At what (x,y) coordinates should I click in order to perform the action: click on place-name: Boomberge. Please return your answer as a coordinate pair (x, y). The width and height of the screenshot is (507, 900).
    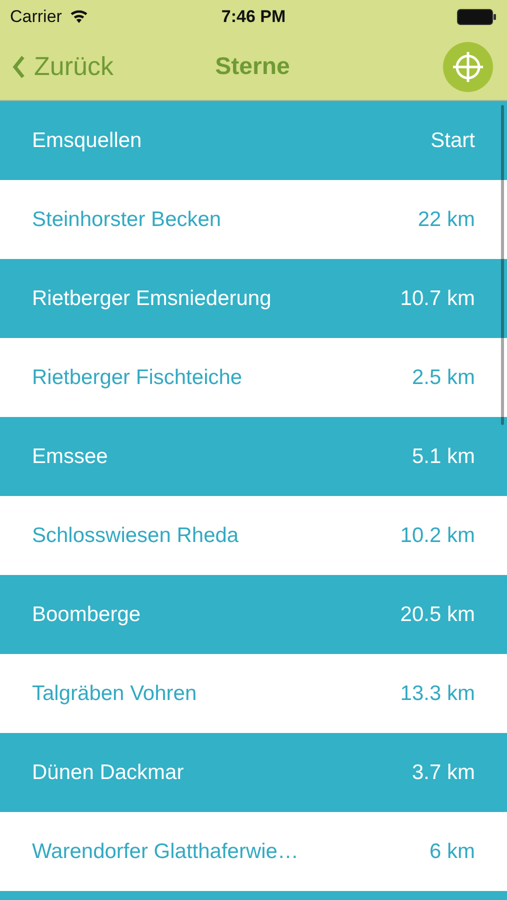
    Looking at the image, I should click on (86, 614).